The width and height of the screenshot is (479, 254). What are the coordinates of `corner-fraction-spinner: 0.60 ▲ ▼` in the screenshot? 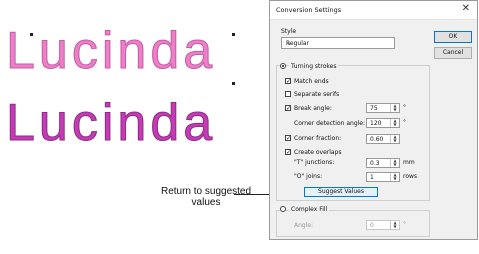 It's located at (383, 139).